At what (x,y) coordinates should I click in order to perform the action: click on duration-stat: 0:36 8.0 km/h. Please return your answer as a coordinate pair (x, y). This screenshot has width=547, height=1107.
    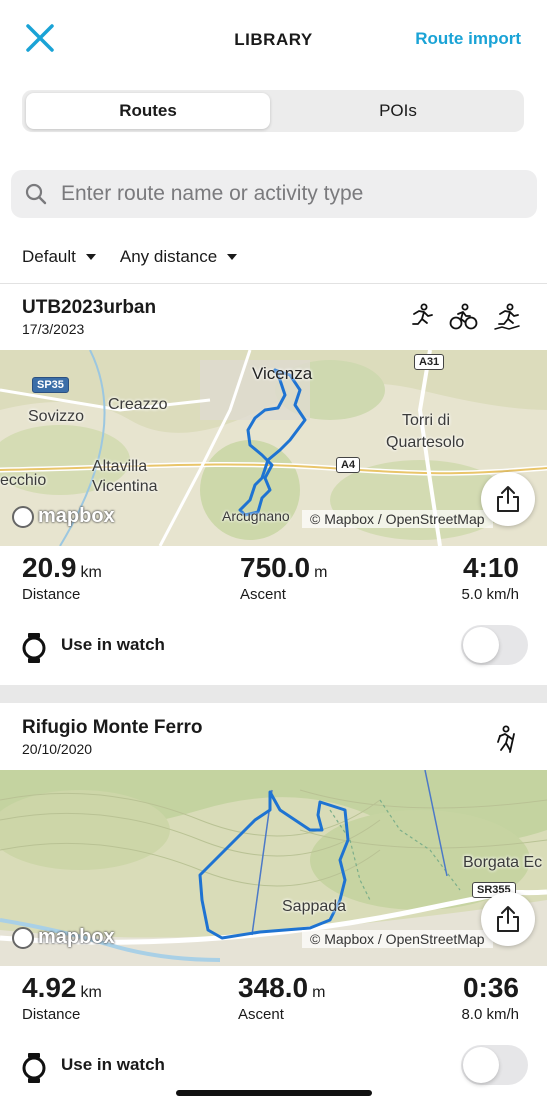
    Looking at the image, I should click on (490, 997).